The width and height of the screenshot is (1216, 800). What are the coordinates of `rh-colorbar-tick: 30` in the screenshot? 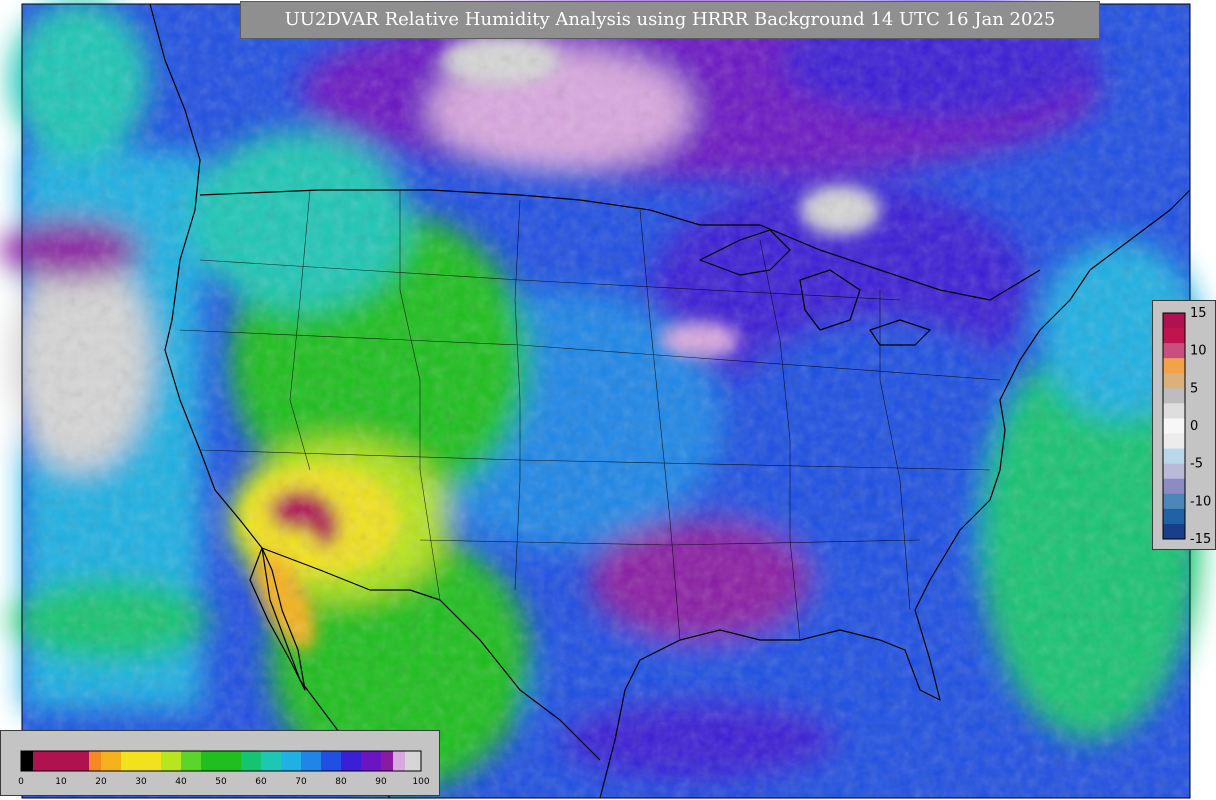 It's located at (141, 782).